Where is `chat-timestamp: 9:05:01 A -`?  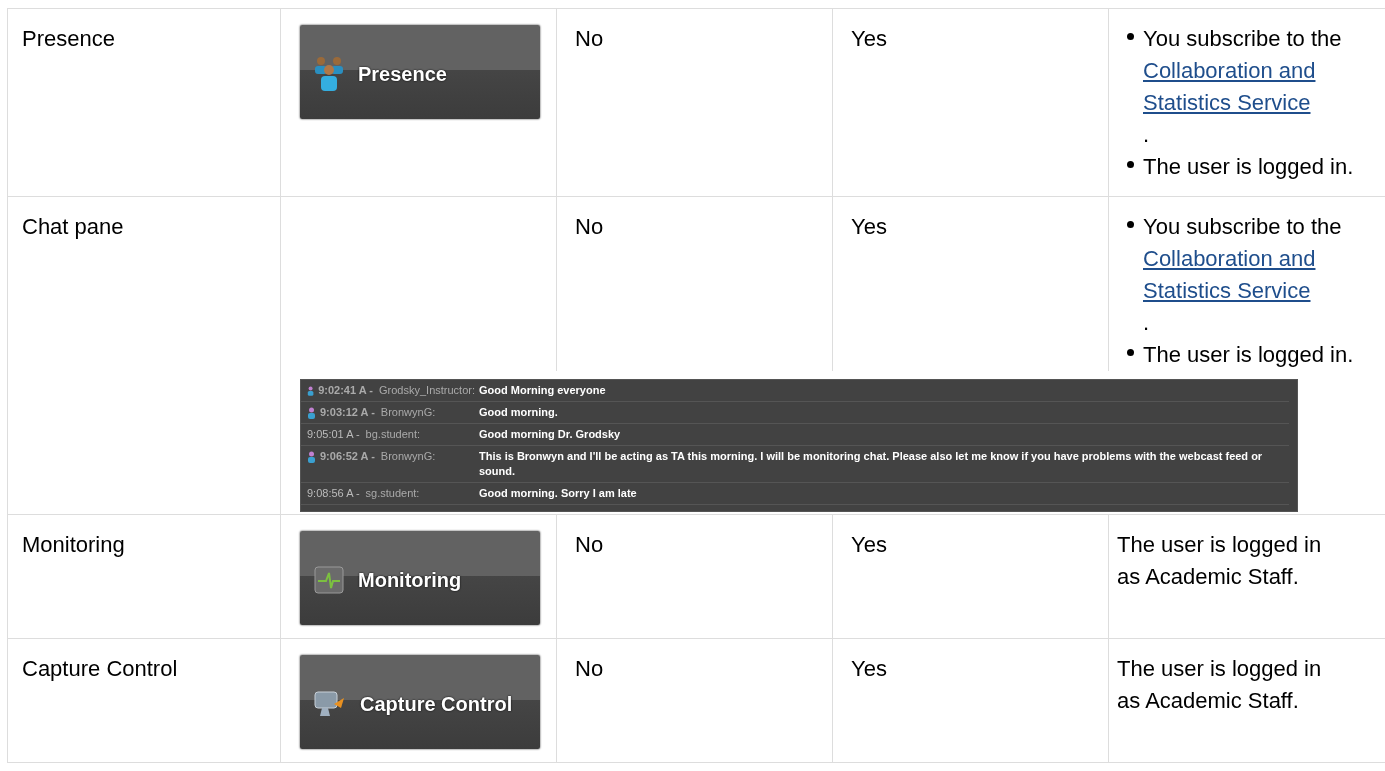 chat-timestamp: 9:05:01 A - is located at coordinates (333, 434).